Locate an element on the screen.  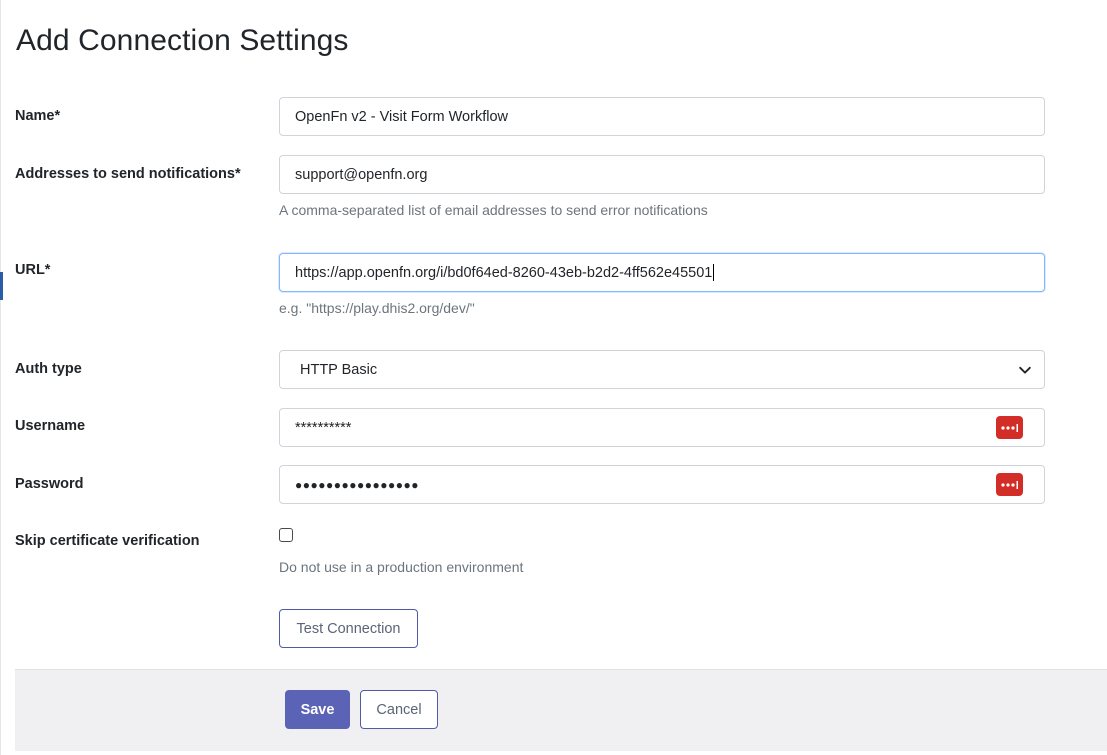
addresses-input-value: support@openfn.org is located at coordinates (361, 174).